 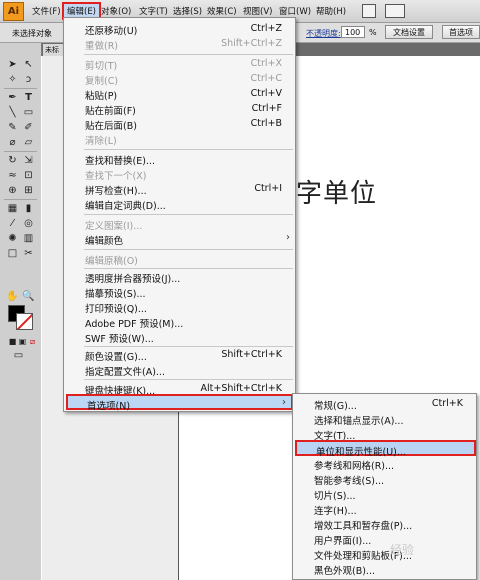 I want to click on lasso-tool-icon: ↄ, so click(x=28, y=79).